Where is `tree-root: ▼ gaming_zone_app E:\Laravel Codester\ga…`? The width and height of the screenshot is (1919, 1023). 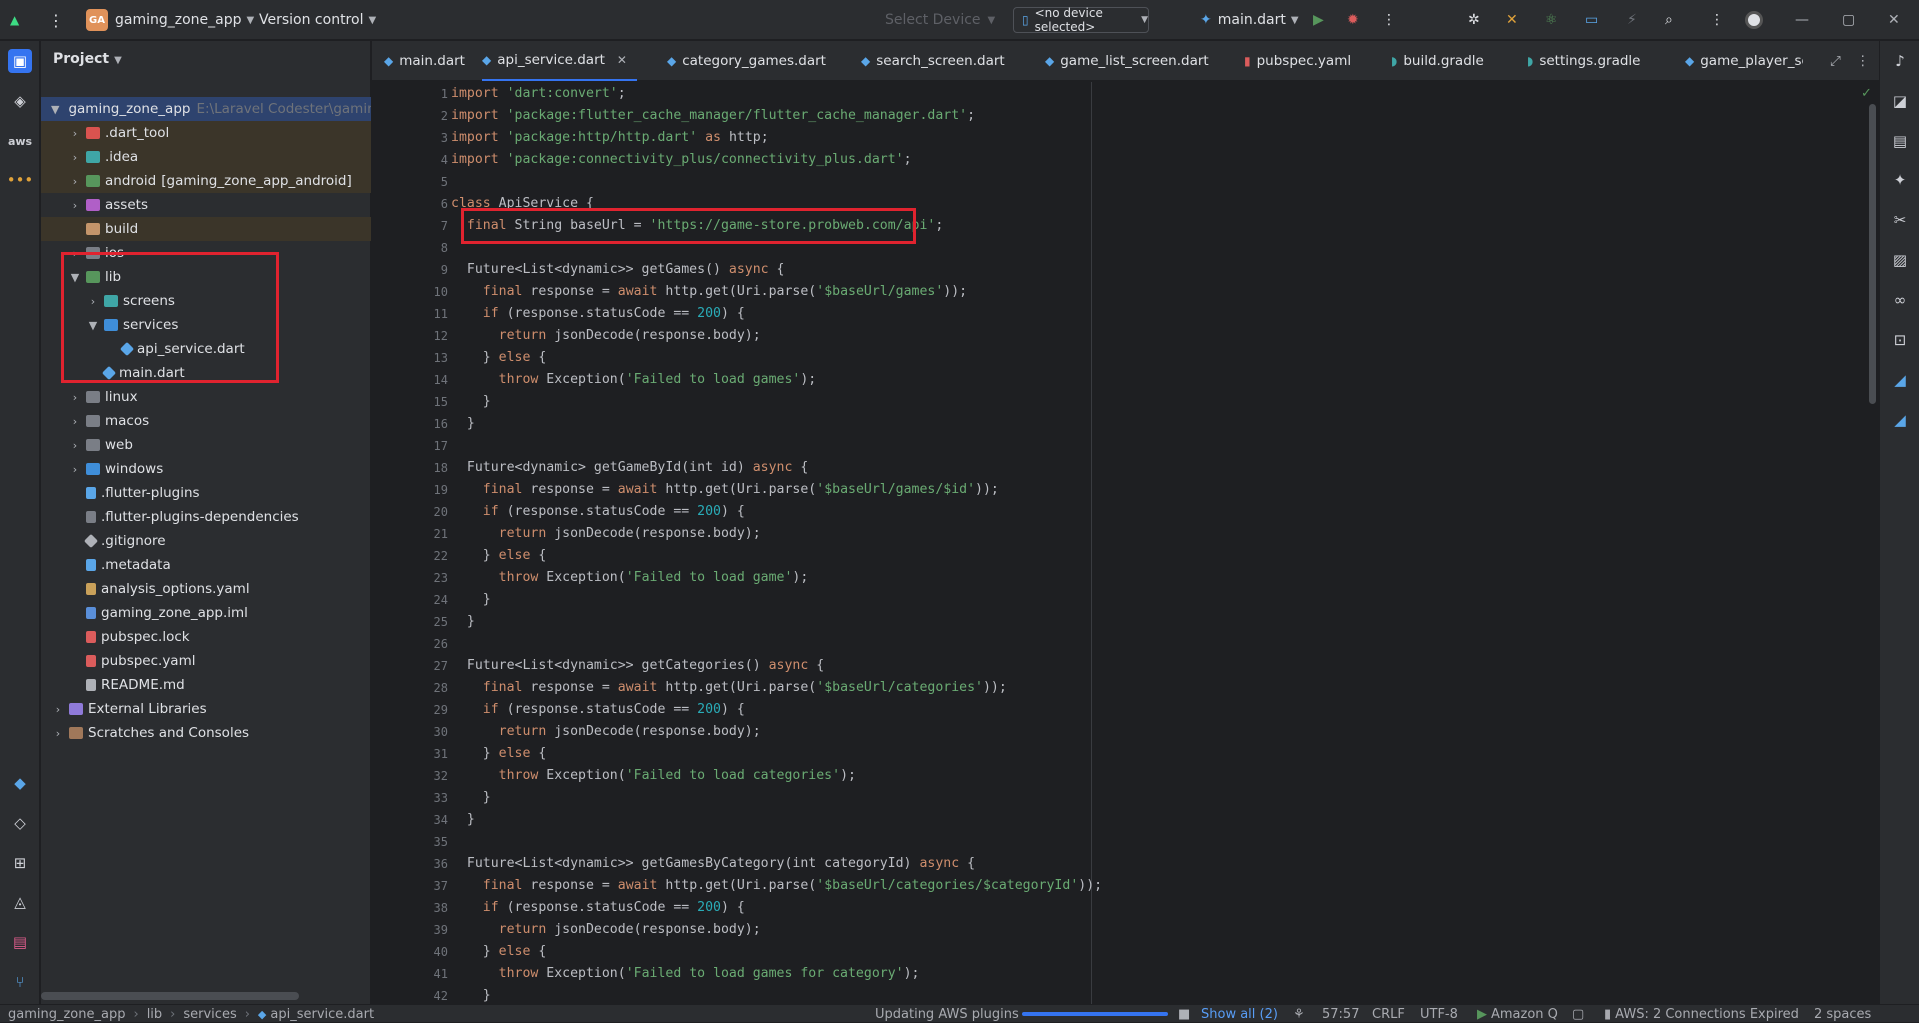 tree-root: ▼ gaming_zone_app E:\Laravel Codester\ga… is located at coordinates (206, 109).